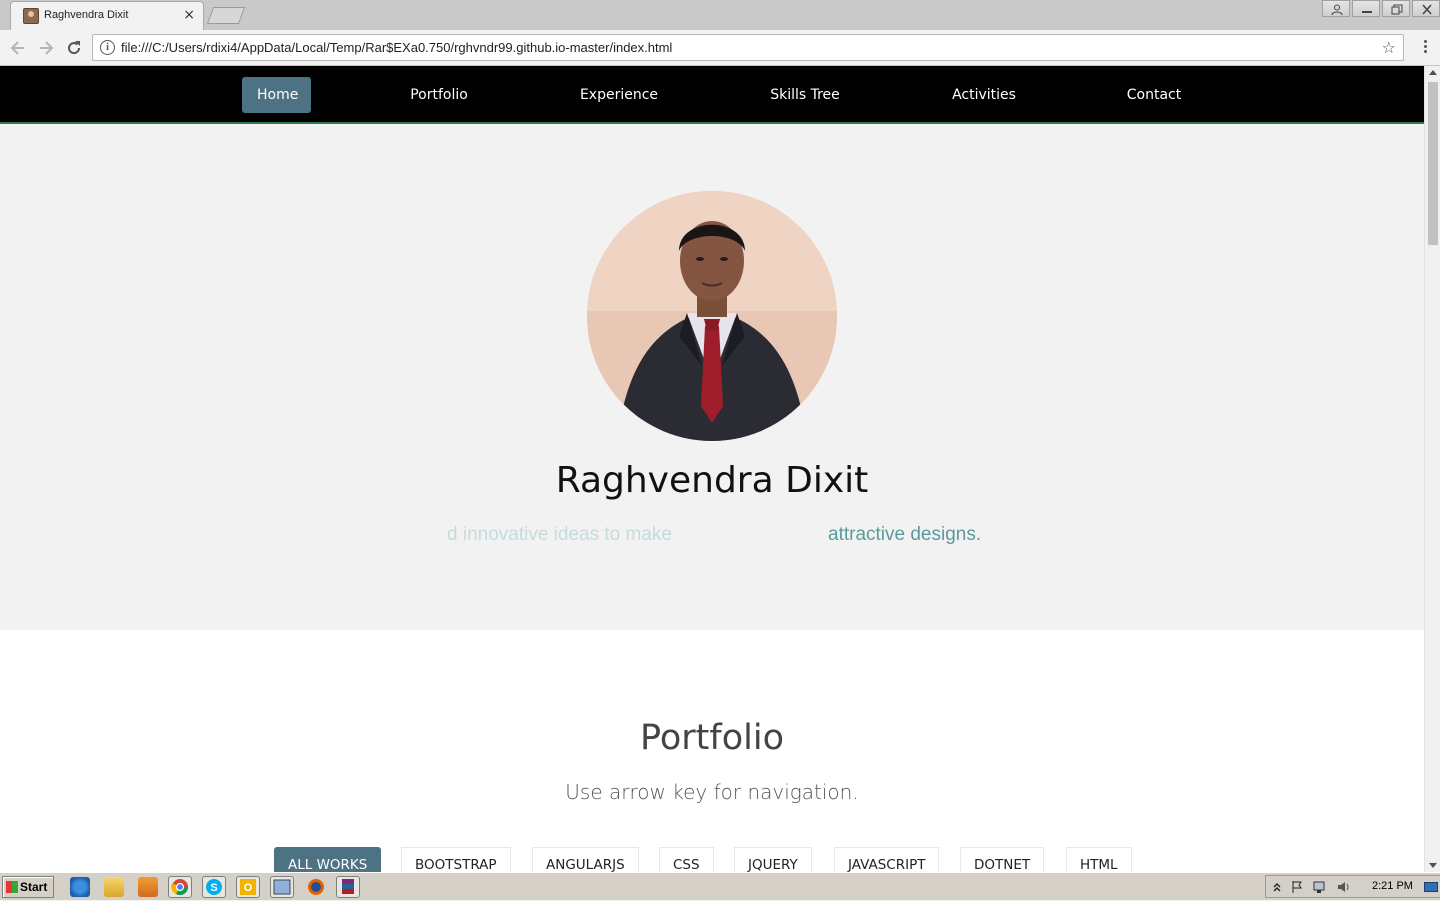 Image resolution: width=1440 pixels, height=901 pixels. I want to click on nav-home: Home, so click(276, 95).